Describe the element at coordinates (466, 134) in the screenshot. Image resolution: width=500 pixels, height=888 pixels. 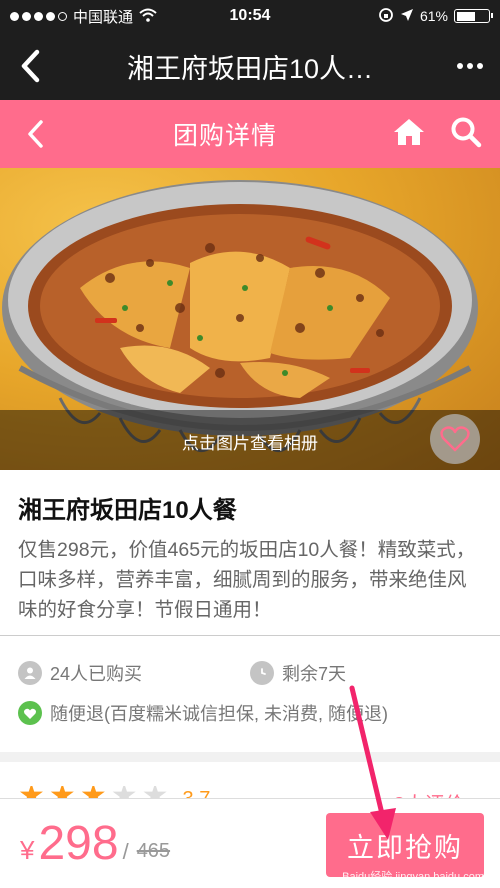
I see `search-icon` at that location.